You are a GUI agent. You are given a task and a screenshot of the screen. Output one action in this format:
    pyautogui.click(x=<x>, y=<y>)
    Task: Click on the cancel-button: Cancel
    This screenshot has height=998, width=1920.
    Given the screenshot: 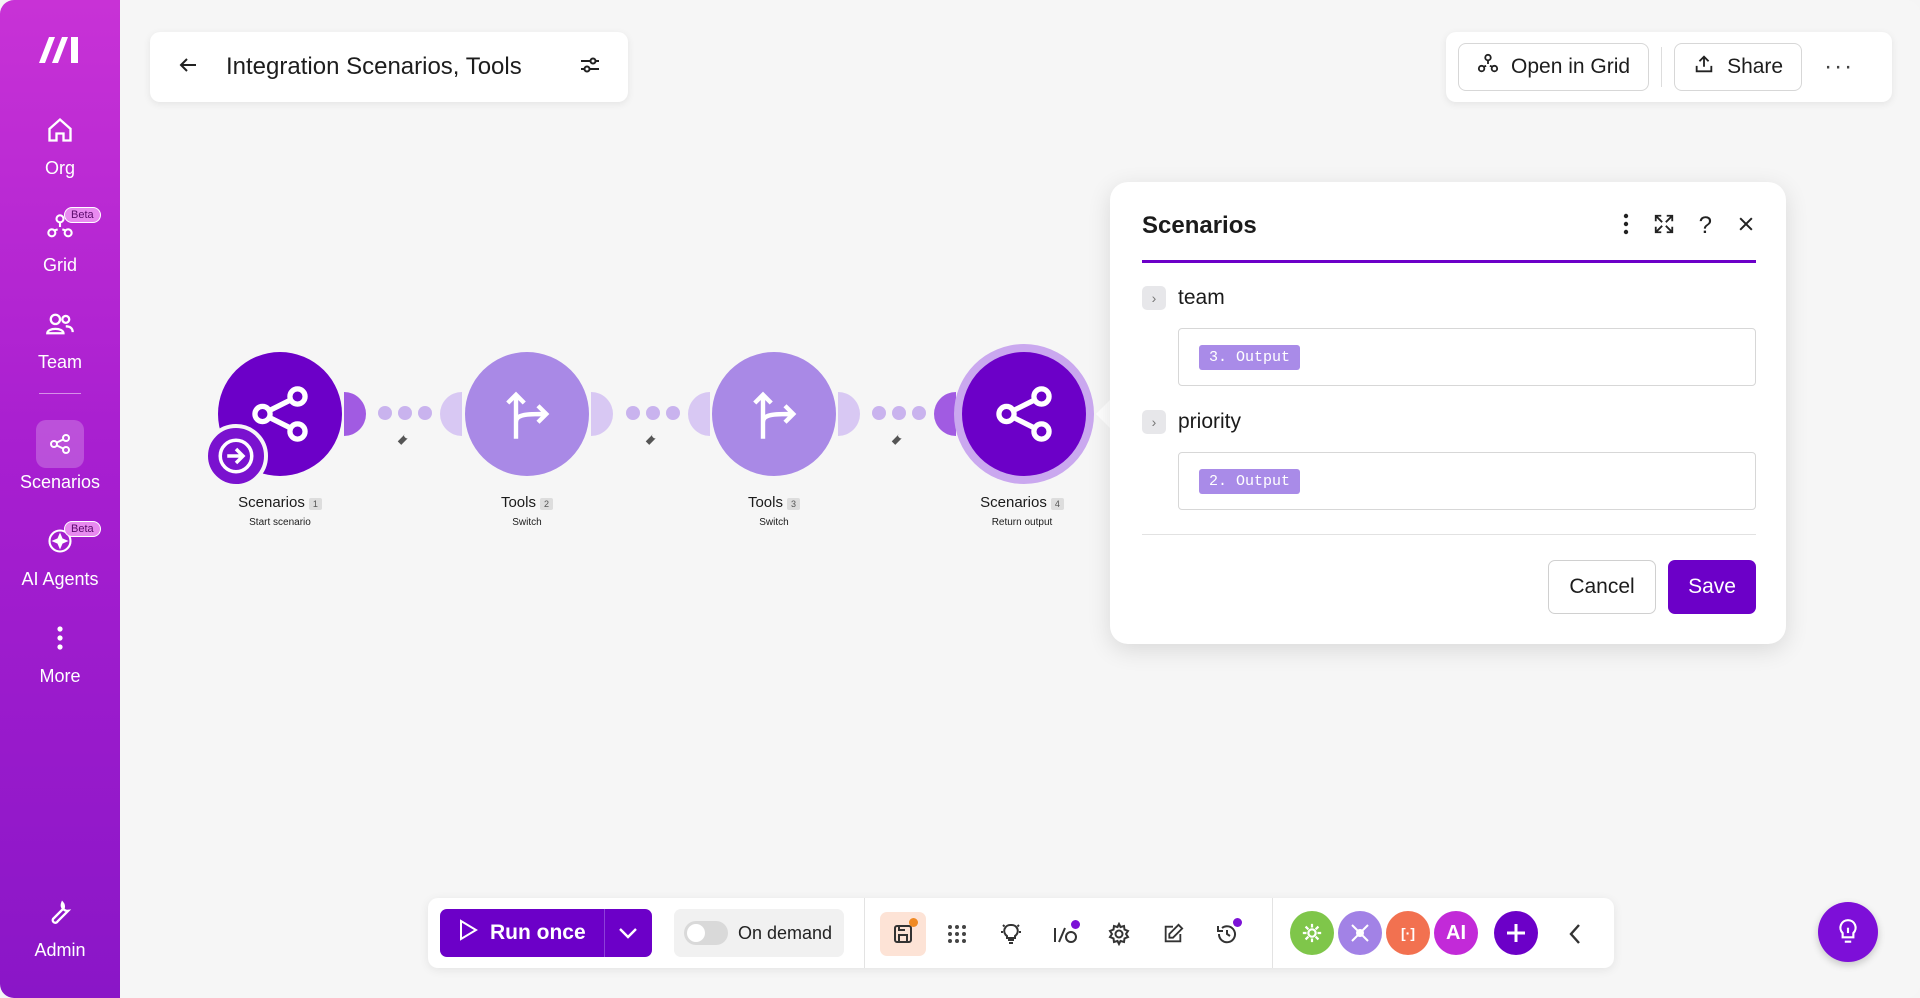 What is the action you would take?
    pyautogui.click(x=1602, y=587)
    